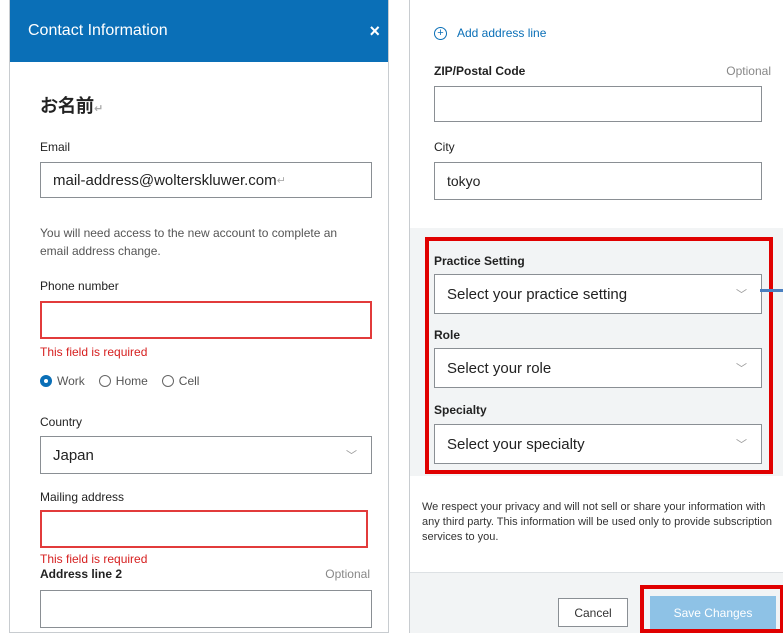  What do you see at coordinates (206, 320) in the screenshot?
I see `phone-input` at bounding box center [206, 320].